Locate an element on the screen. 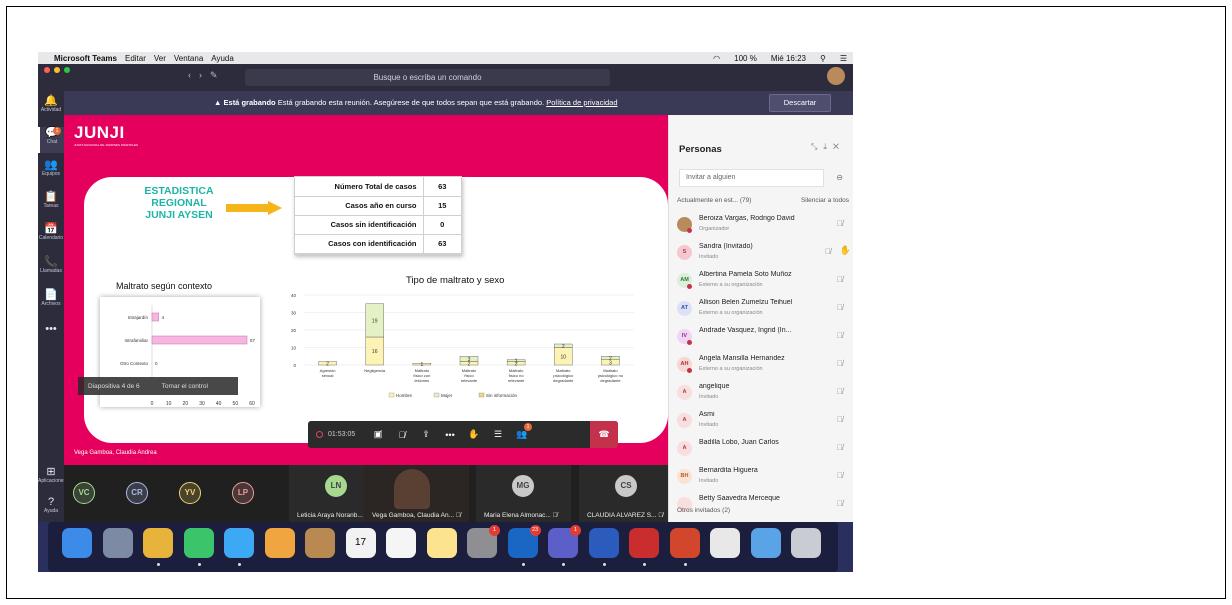  participant-row: A Asmi Invitado 🎙̸ is located at coordinates (762, 422).